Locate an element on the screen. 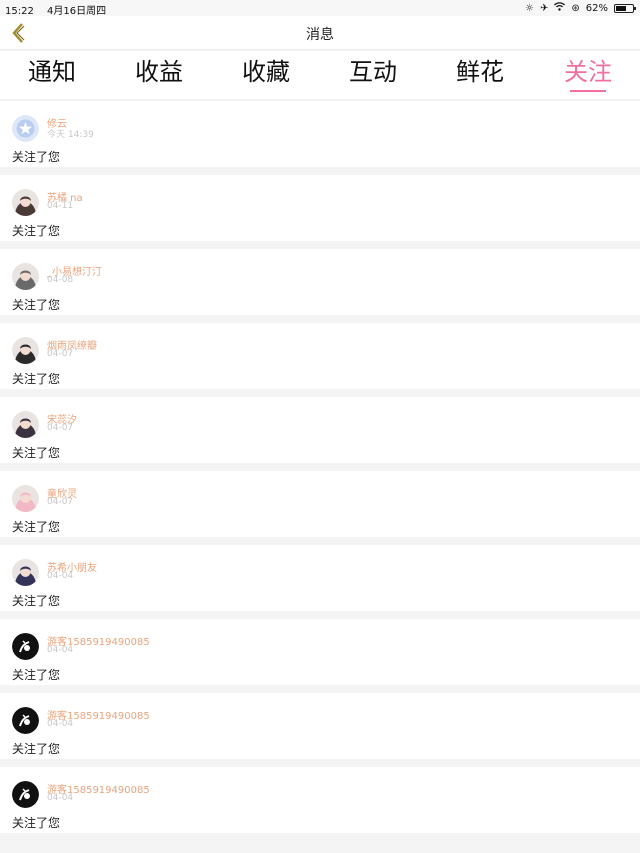 The image size is (640, 853). tab-notifications: 通知 is located at coordinates (52, 72).